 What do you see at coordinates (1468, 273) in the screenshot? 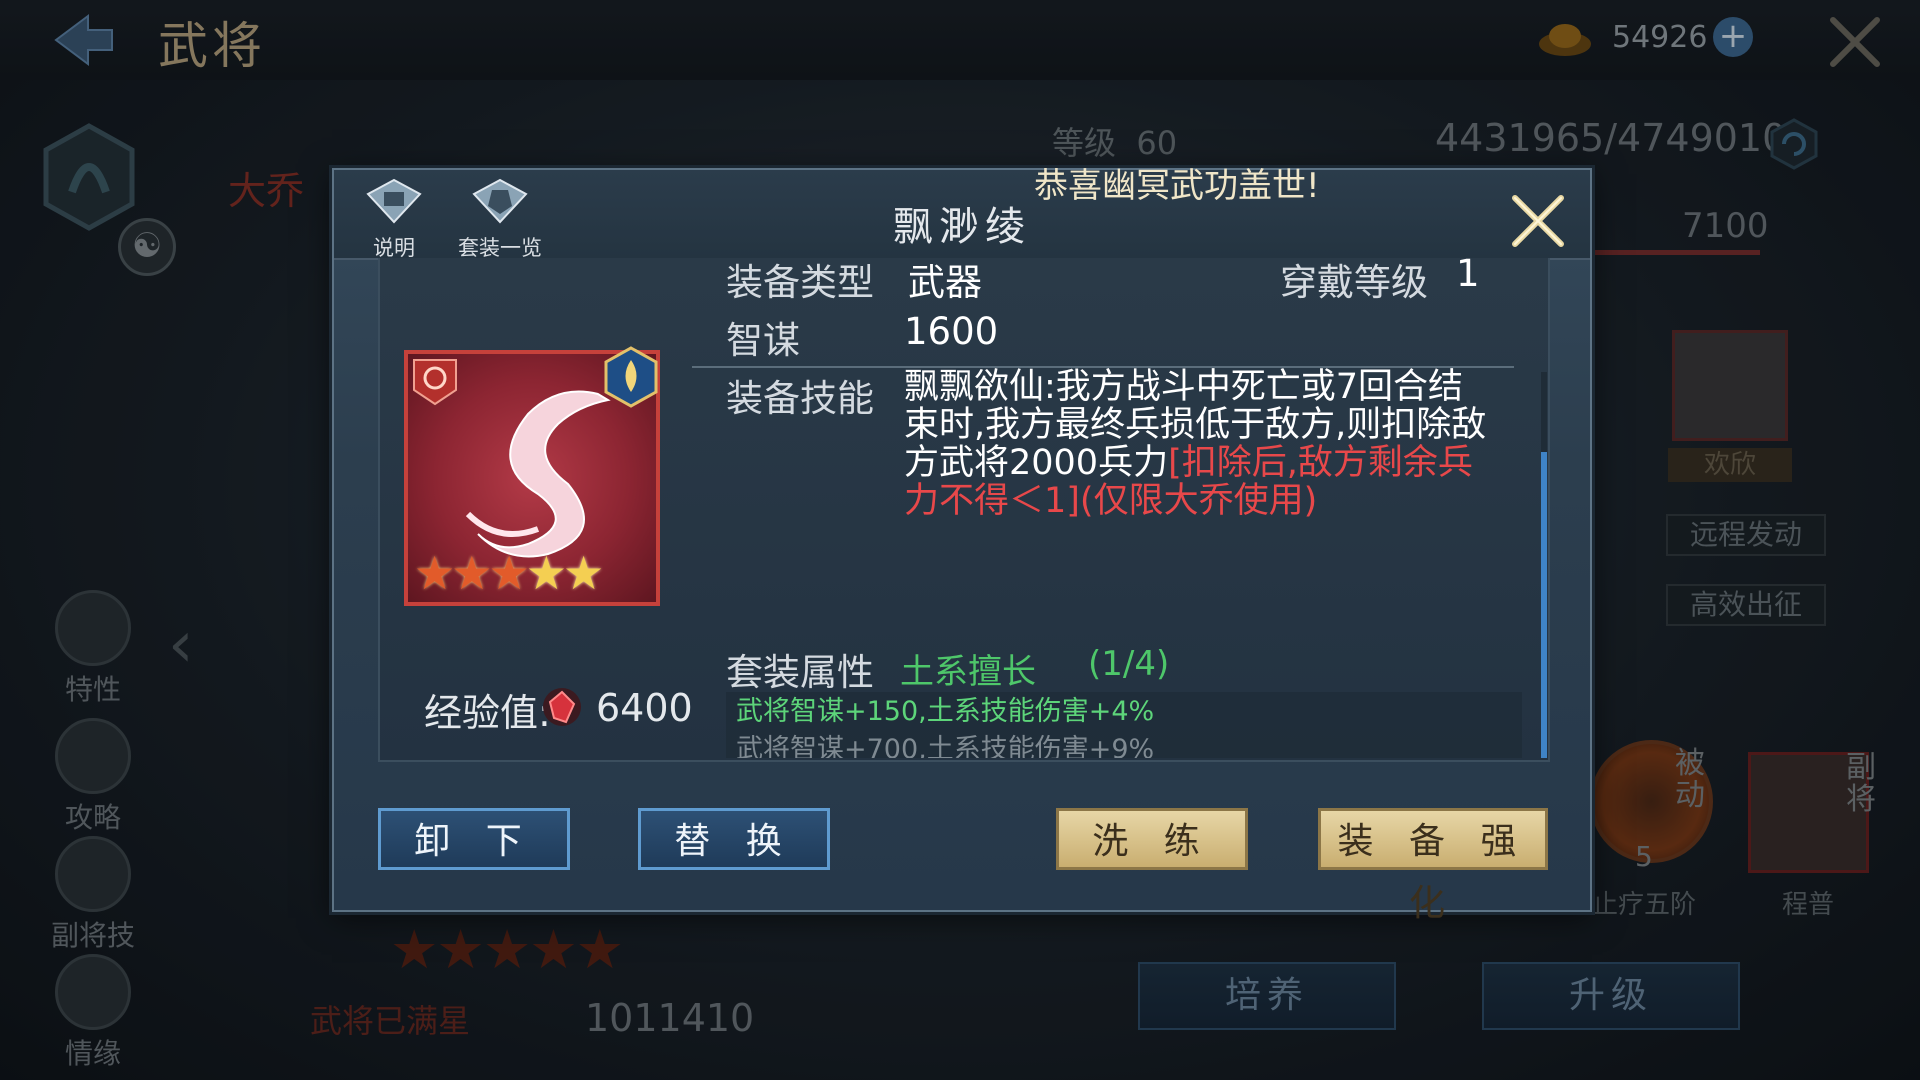
I see `wear-level-value: 1` at bounding box center [1468, 273].